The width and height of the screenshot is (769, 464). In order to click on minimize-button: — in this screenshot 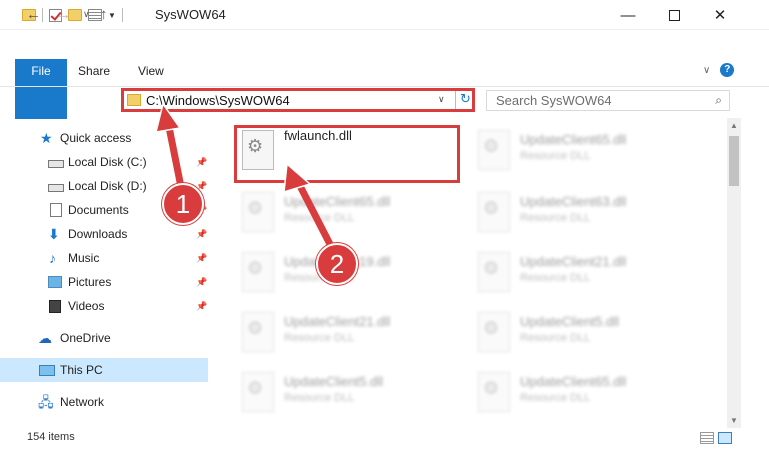, I will do `click(628, 15)`.